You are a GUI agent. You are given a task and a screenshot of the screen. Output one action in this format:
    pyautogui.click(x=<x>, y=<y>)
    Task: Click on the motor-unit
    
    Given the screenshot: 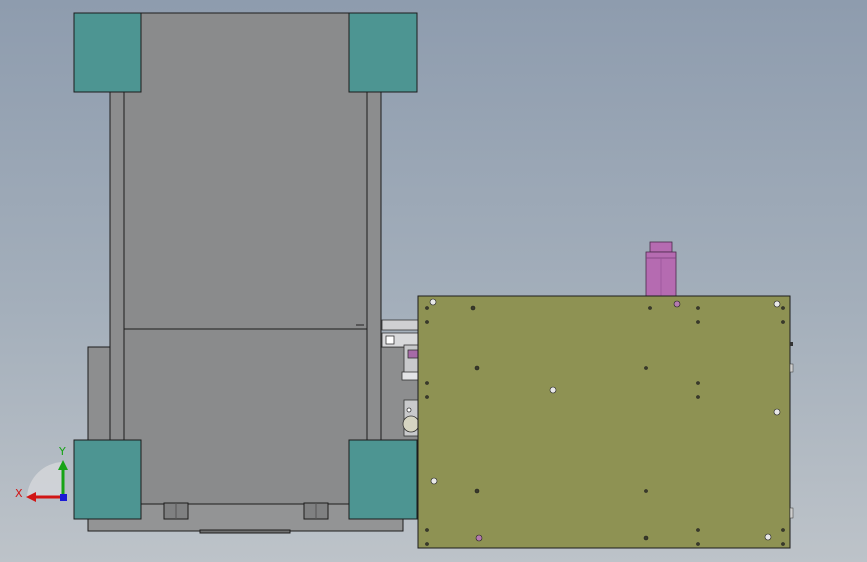 What is the action you would take?
    pyautogui.click(x=661, y=269)
    